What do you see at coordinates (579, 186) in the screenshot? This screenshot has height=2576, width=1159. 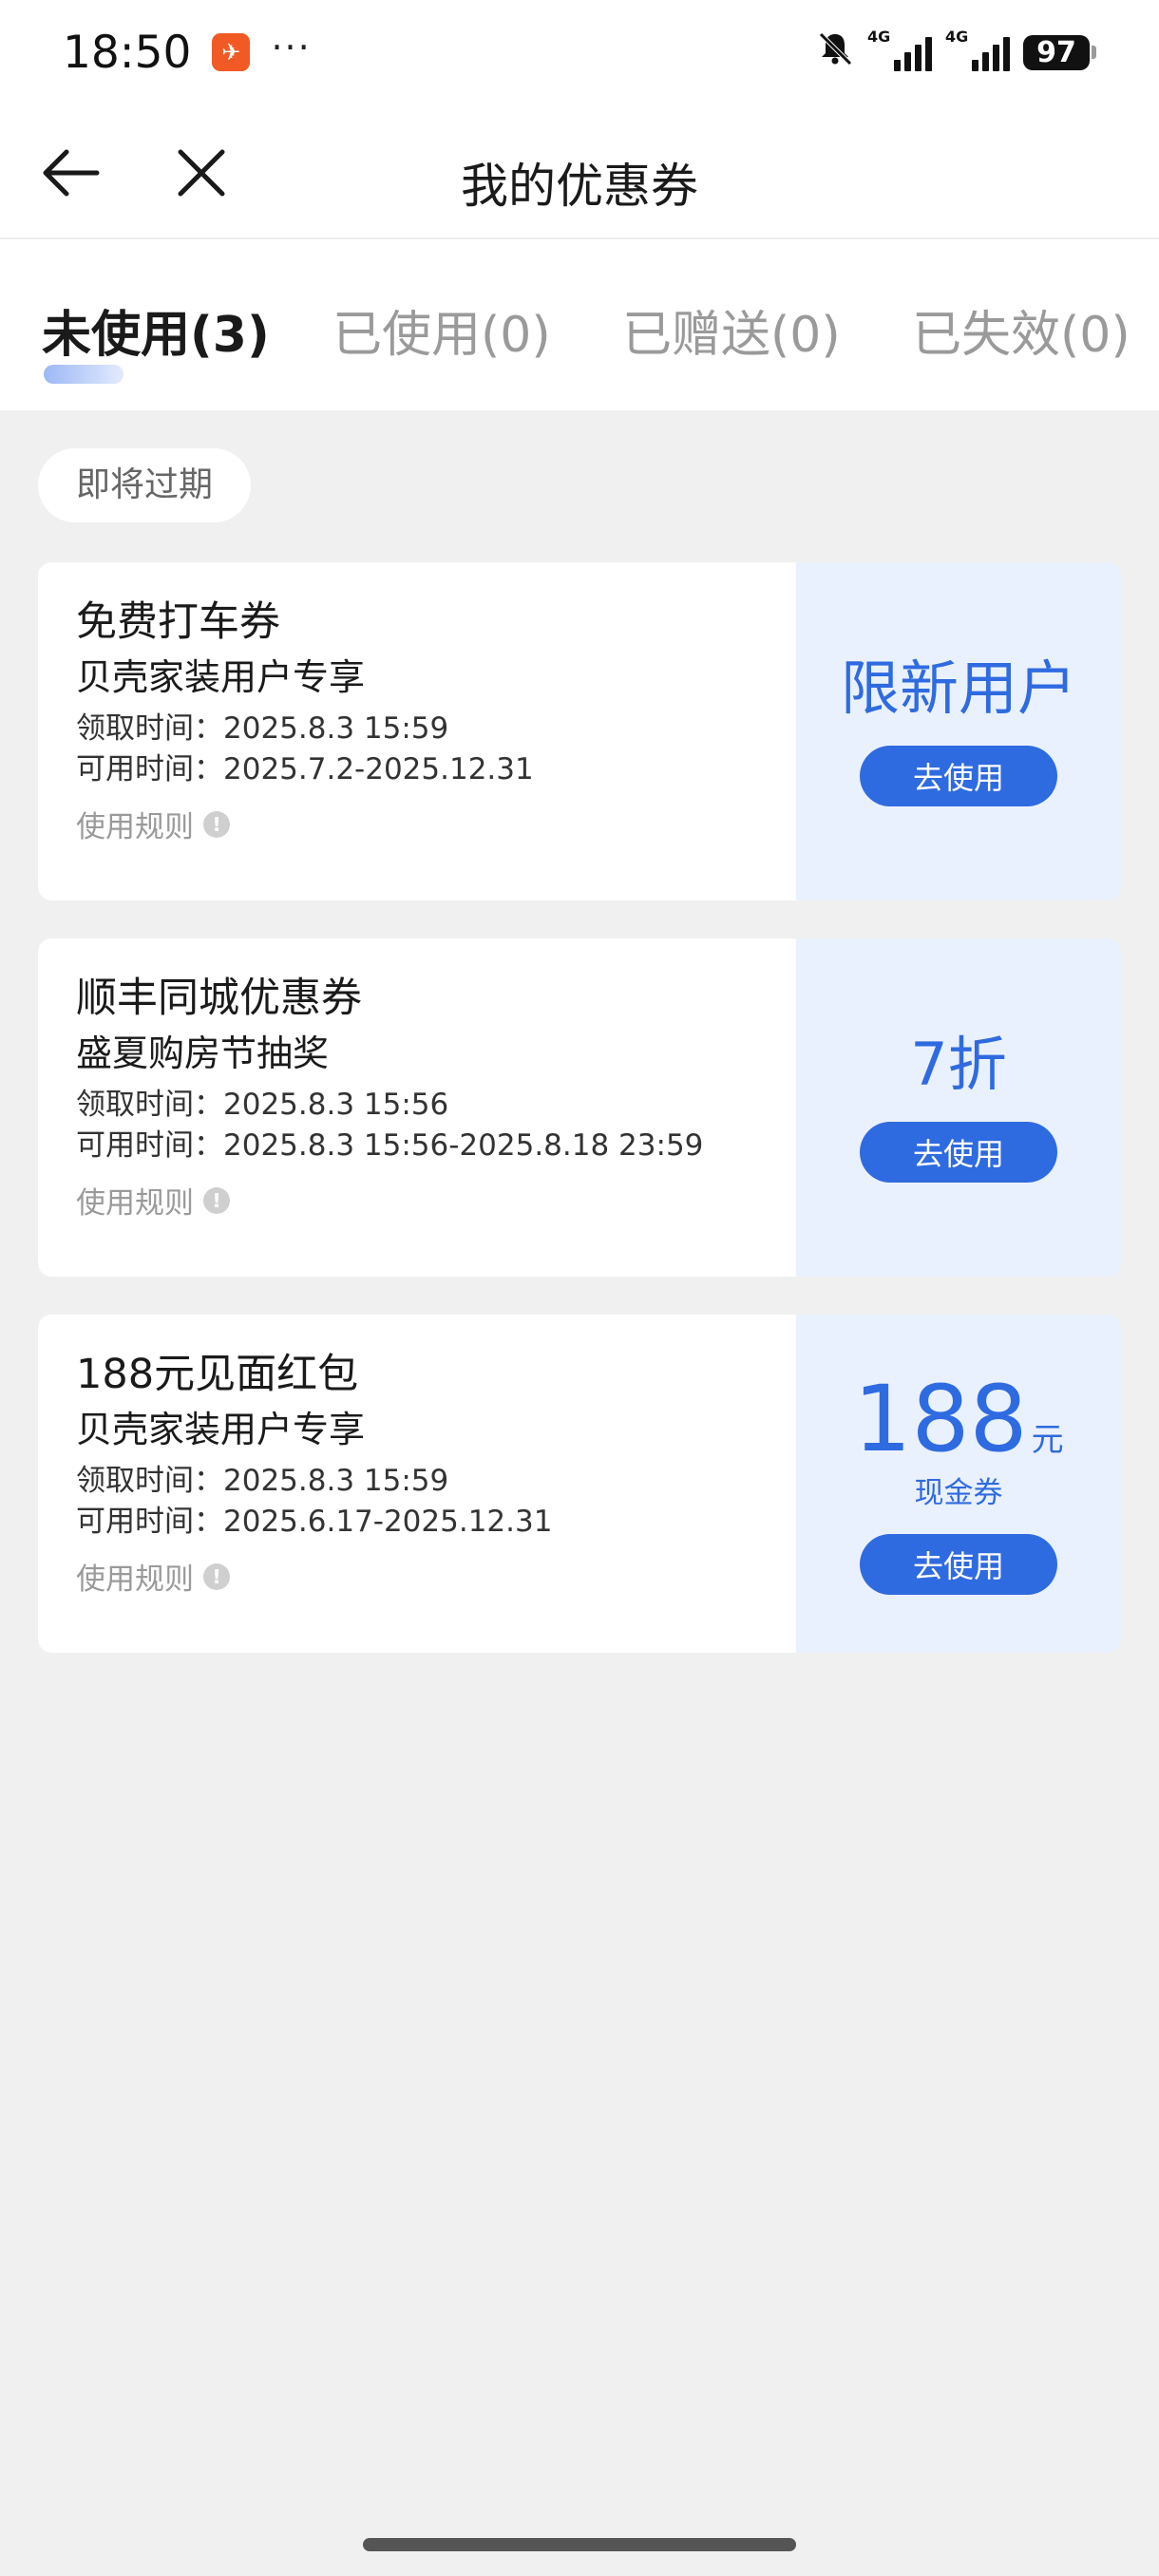 I see `page-title: 我的优惠券` at bounding box center [579, 186].